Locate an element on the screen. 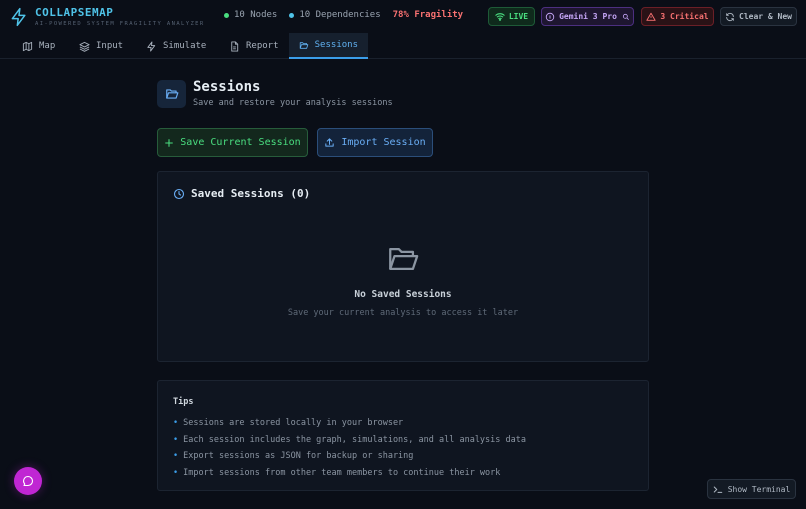 This screenshot has height=509, width=806. critical-badge: 3 Critical is located at coordinates (677, 16).